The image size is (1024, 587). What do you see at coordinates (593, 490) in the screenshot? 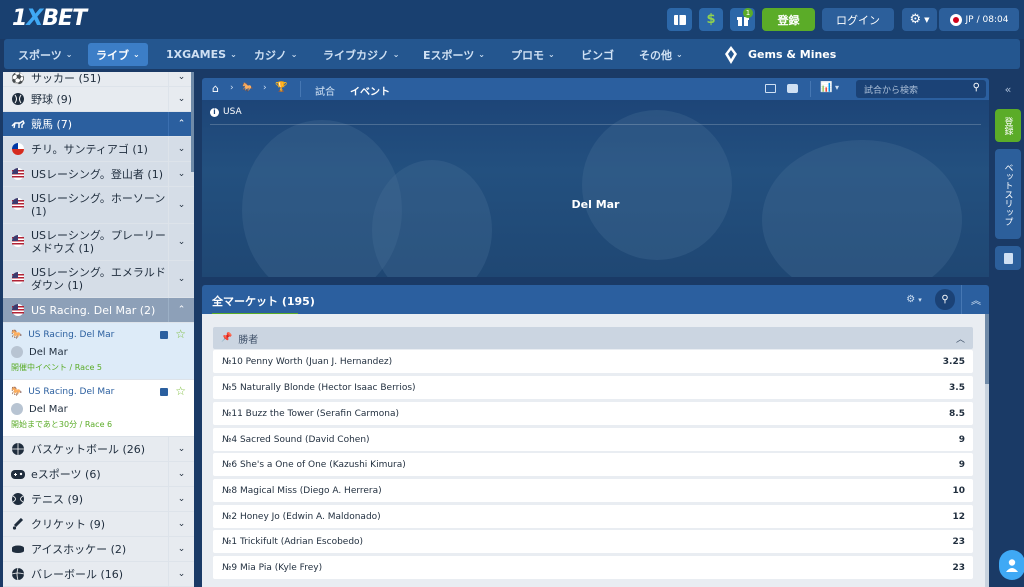
I see `market-row: №8 Magical Miss (Diego A. Herrera) 10` at bounding box center [593, 490].